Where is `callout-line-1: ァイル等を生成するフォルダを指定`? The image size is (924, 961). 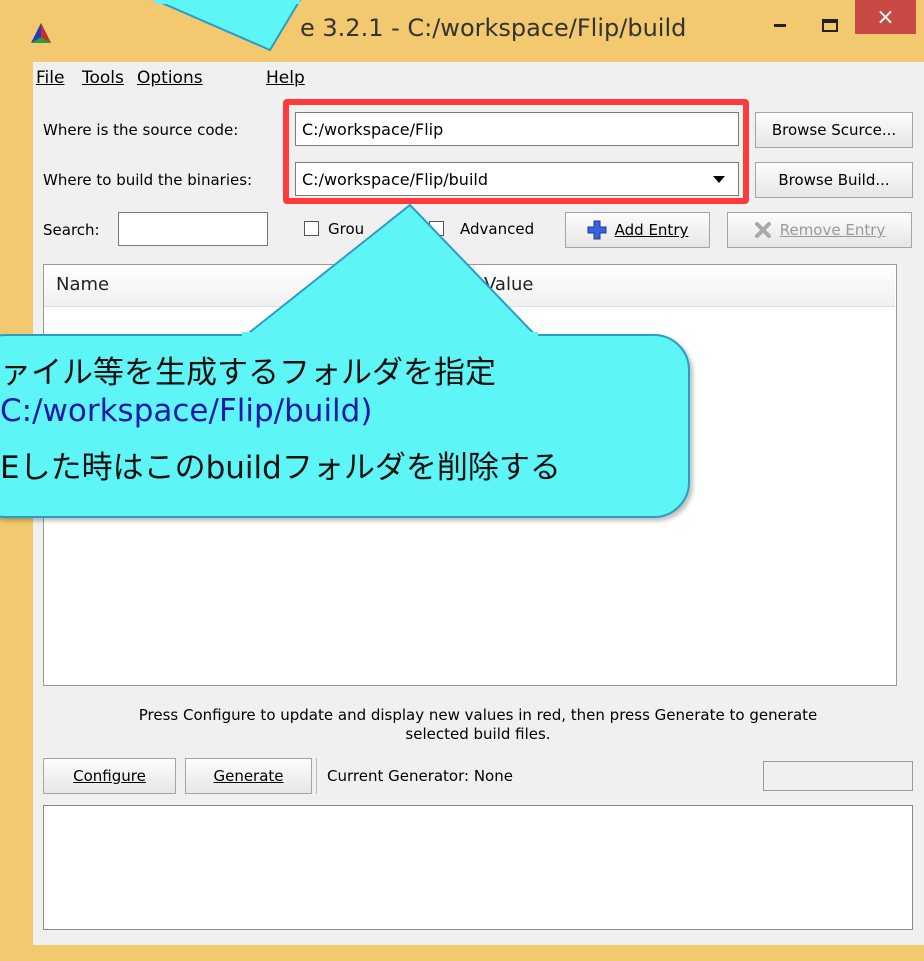 callout-line-1: ァイル等を生成するフォルダを指定 is located at coordinates (248, 373).